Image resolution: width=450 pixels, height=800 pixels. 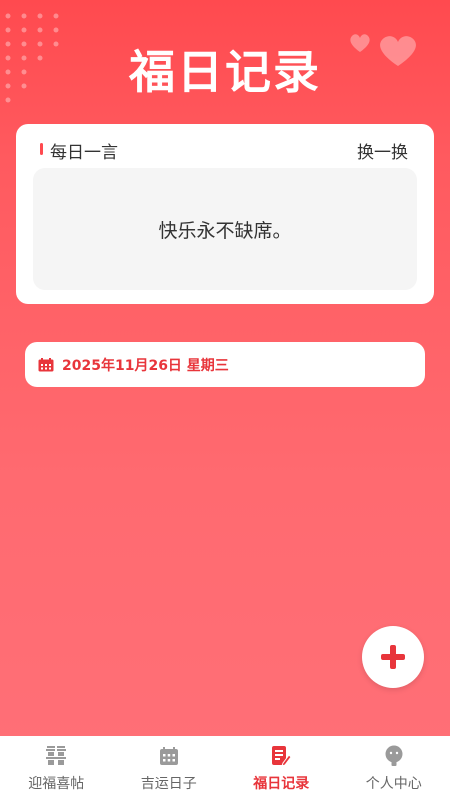 I want to click on tab-invitation: 迎福喜帖, so click(x=56, y=768).